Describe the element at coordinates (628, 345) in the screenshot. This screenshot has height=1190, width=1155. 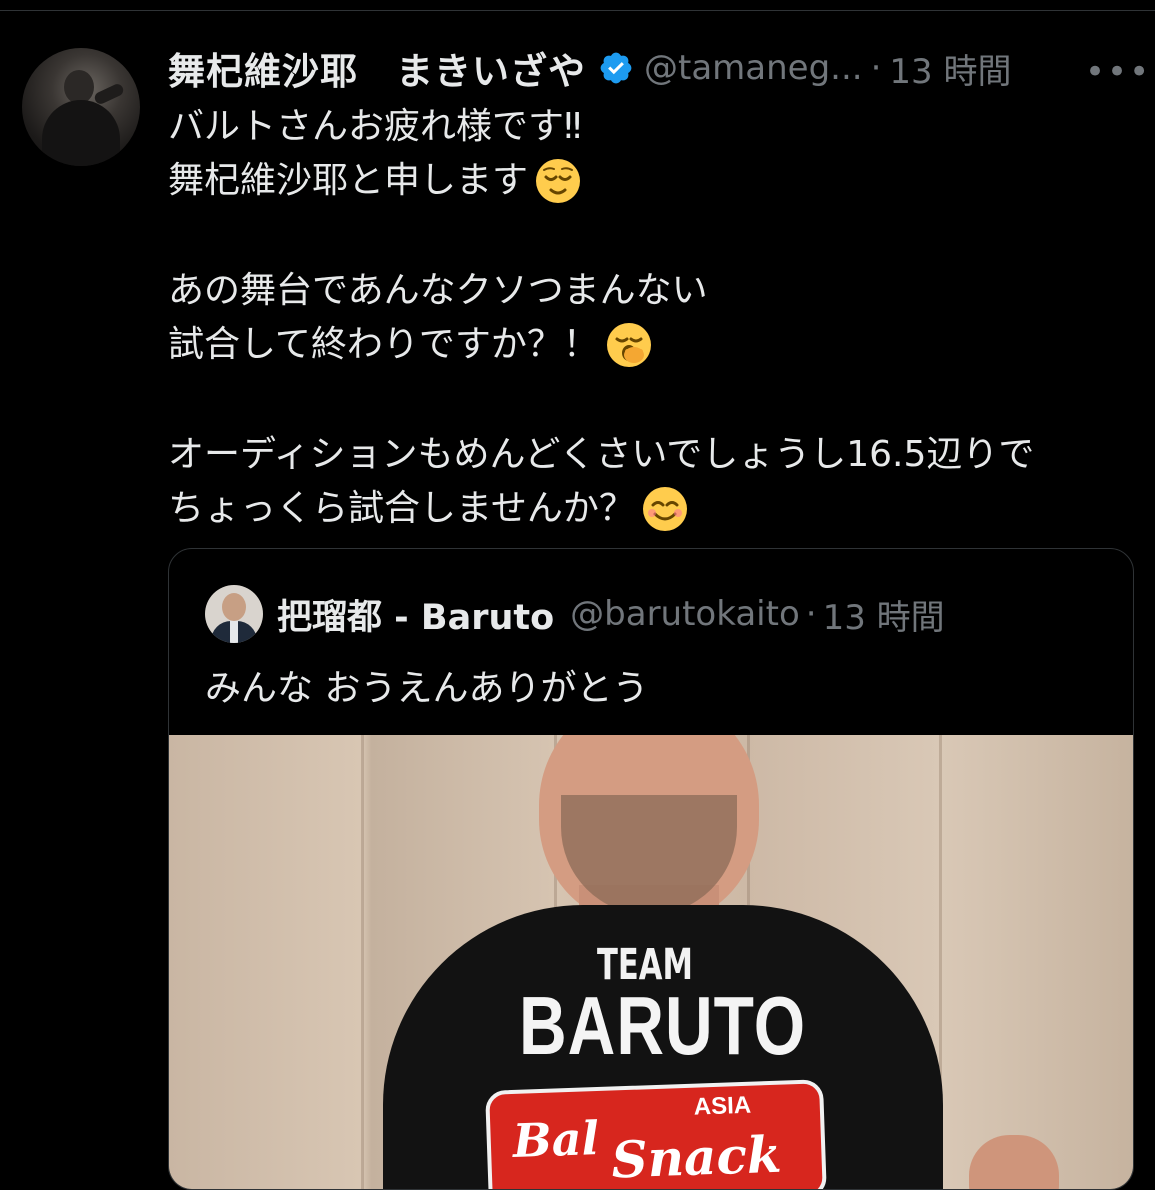
I see `yawning-face-icon` at that location.